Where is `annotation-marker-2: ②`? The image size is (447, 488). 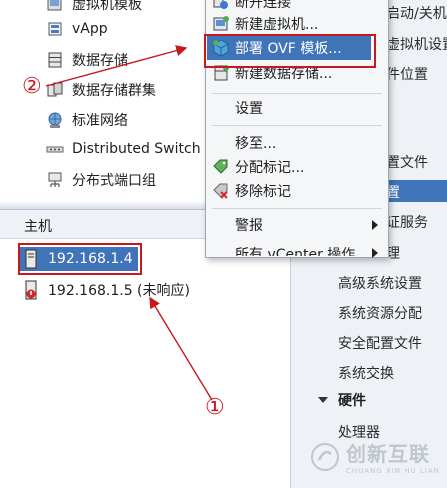
annotation-marker-2: ② is located at coordinates (32, 86).